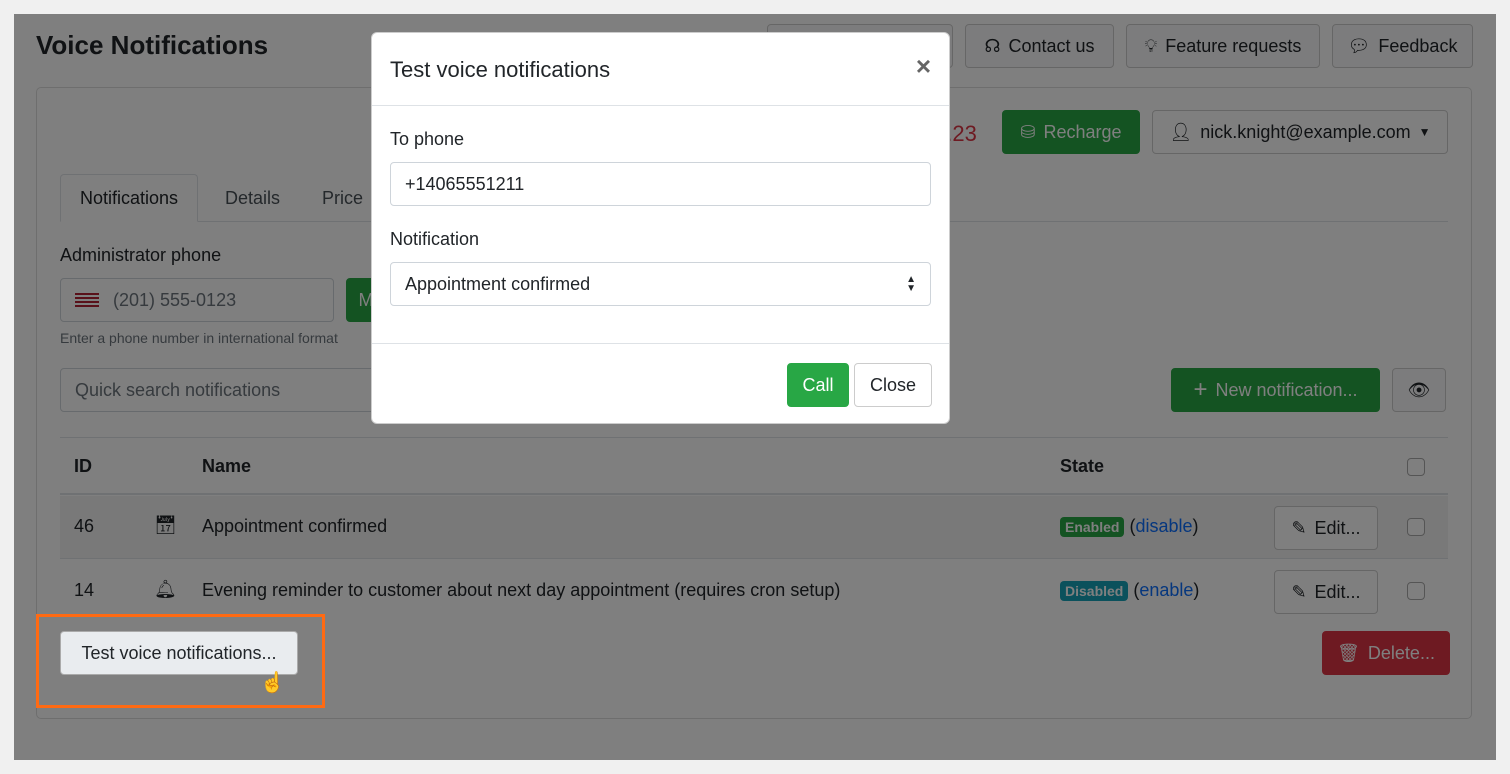  What do you see at coordinates (427, 139) in the screenshot?
I see `to-phone-label: To phone` at bounding box center [427, 139].